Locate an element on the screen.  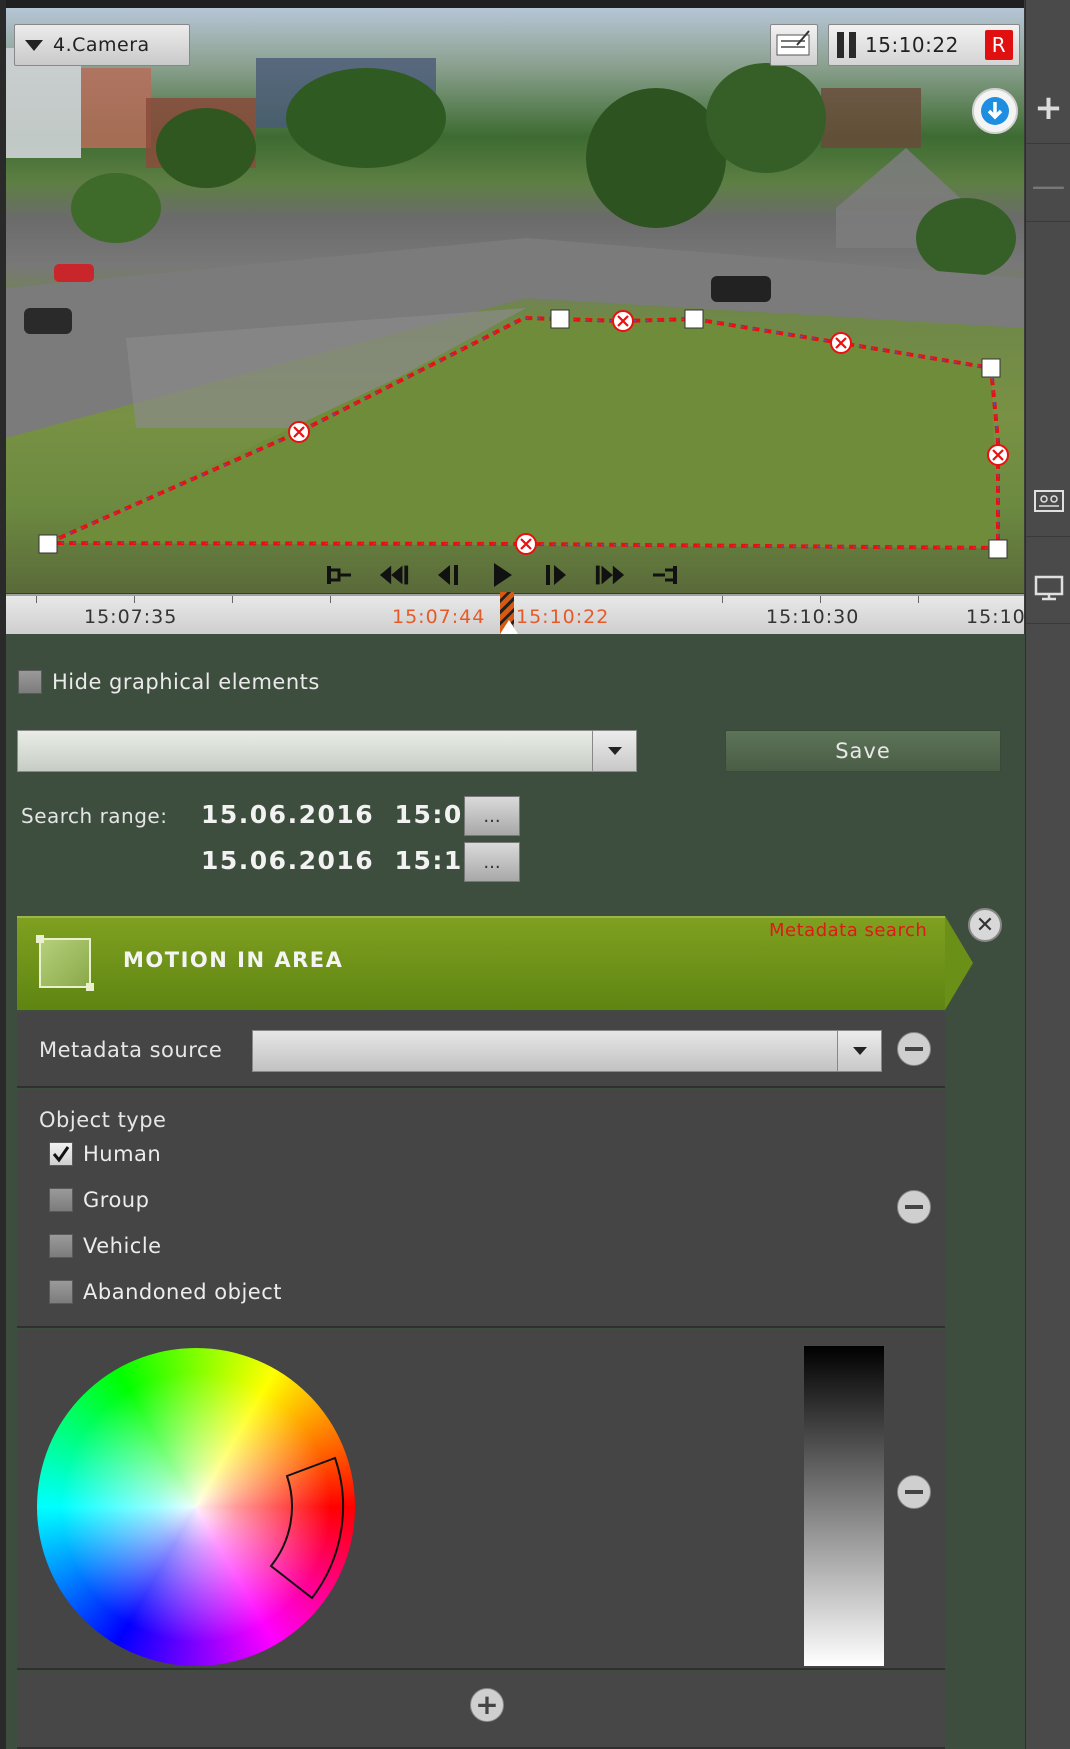
zoom-in-button: + is located at coordinates (1048, 108).